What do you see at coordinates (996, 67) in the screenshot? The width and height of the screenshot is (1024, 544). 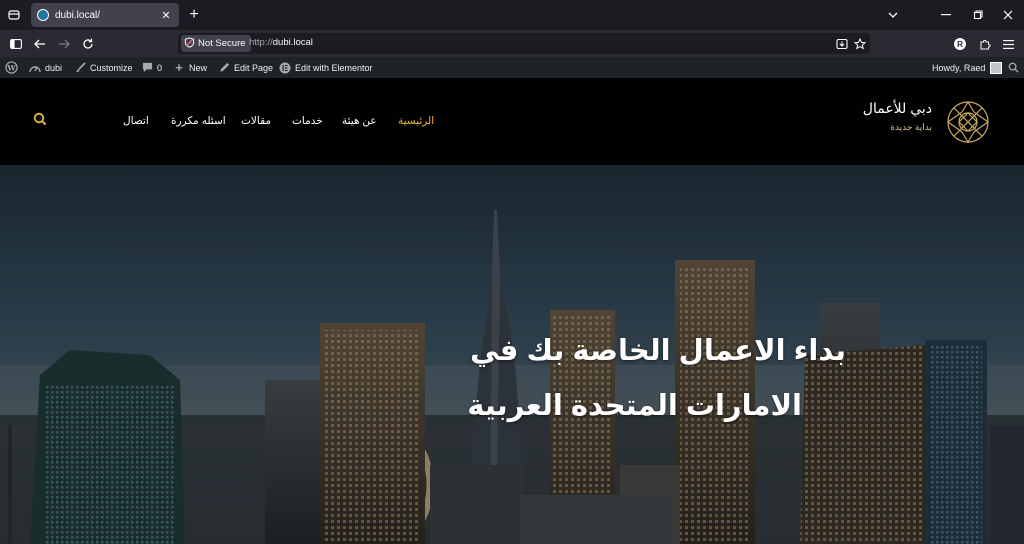 I see `user-avatar` at bounding box center [996, 67].